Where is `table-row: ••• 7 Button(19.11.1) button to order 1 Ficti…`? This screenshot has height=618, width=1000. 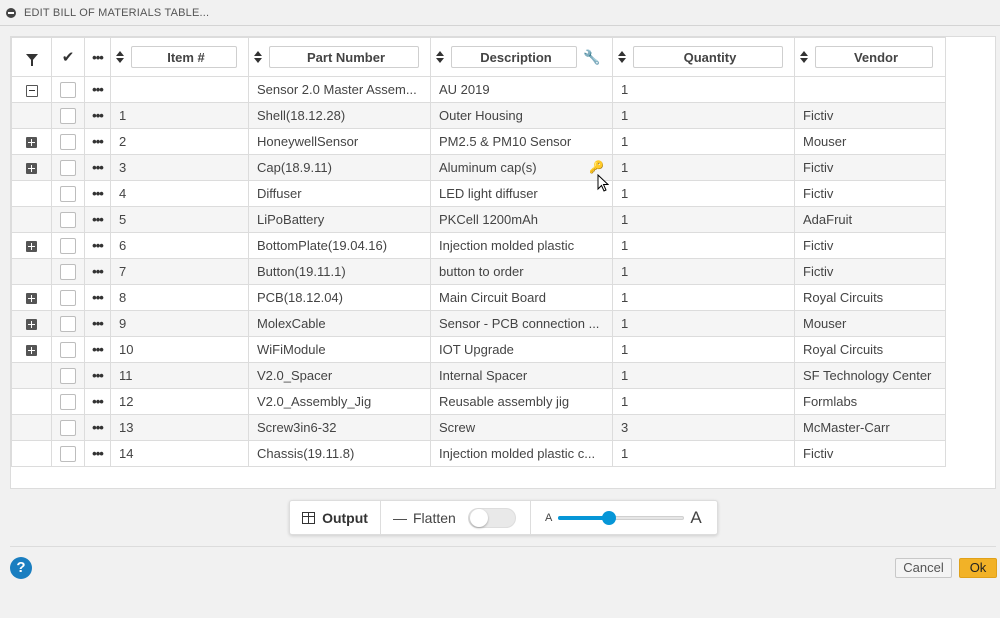 table-row: ••• 7 Button(19.11.1) button to order 1 Ficti… is located at coordinates (478, 271).